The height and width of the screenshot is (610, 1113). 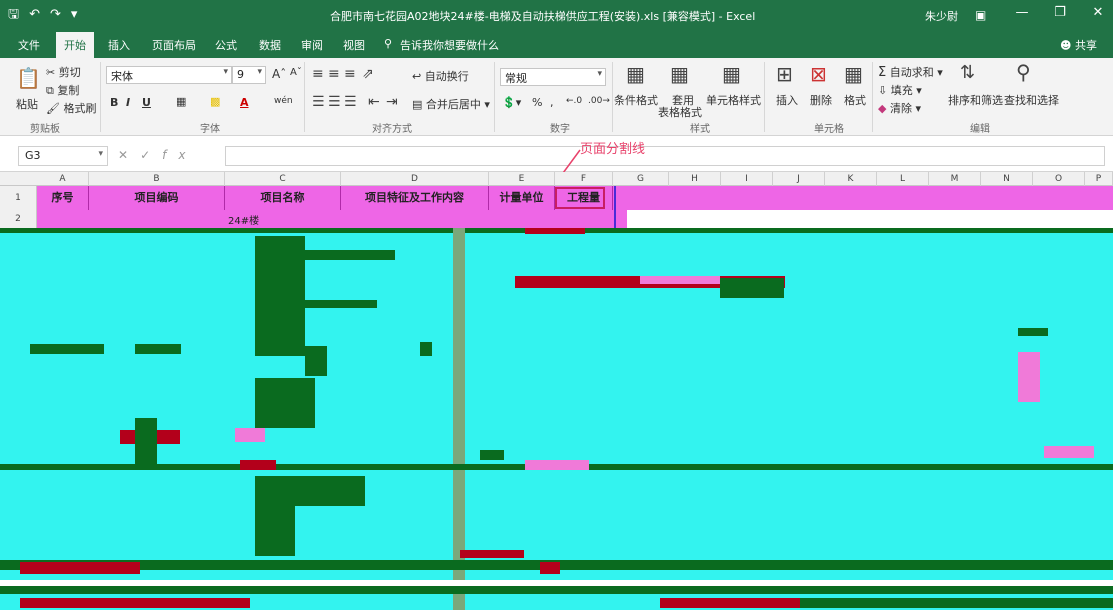 I want to click on copy-button: ⧉ 复制, so click(x=62, y=90).